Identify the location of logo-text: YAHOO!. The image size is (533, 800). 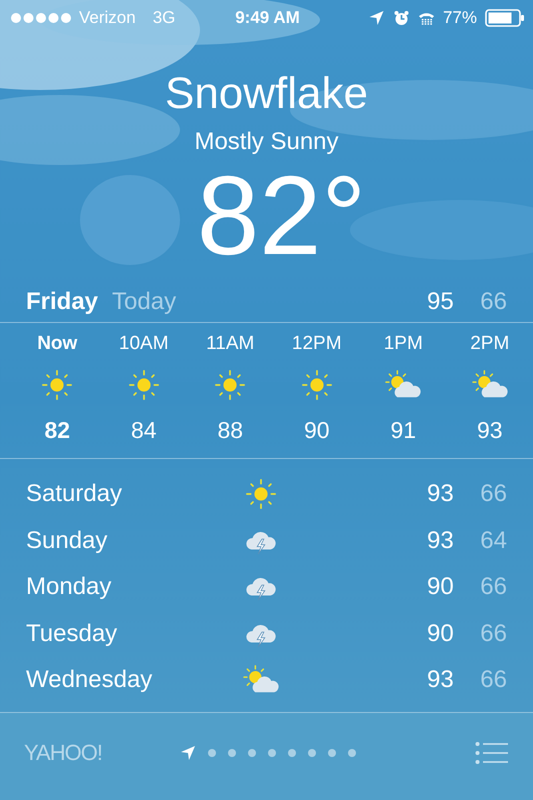
(63, 753).